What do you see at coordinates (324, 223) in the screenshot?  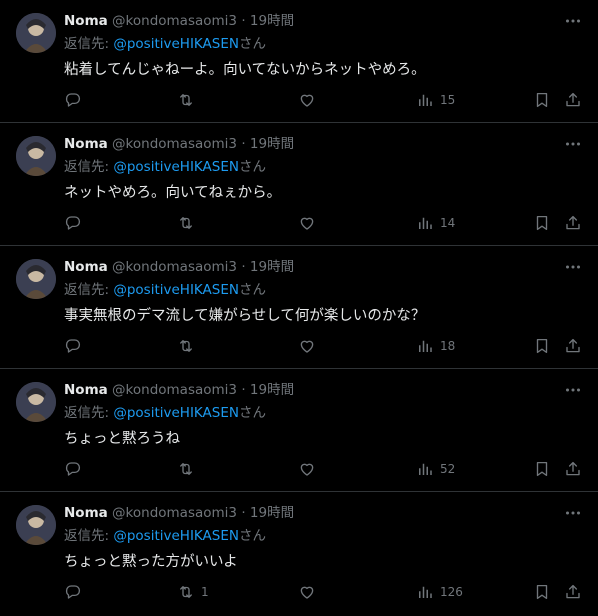 I see `action-bar: 14` at bounding box center [324, 223].